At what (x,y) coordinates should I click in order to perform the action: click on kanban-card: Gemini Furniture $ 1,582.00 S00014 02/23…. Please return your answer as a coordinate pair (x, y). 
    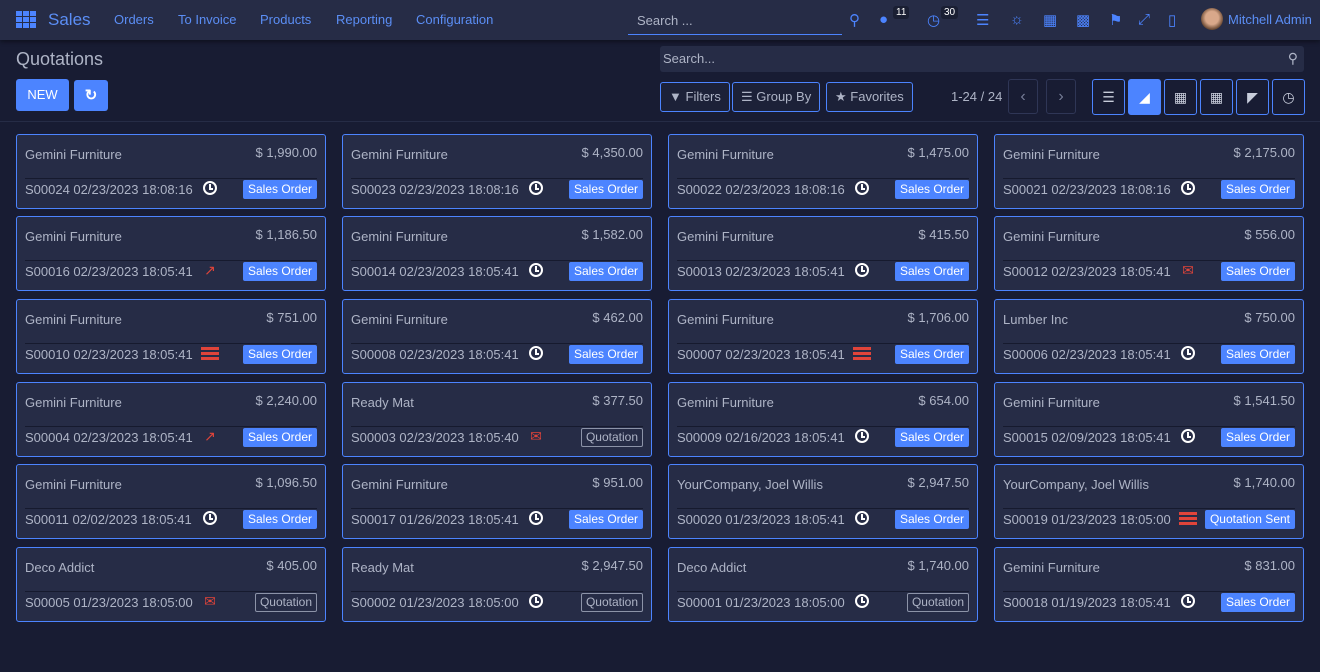
    Looking at the image, I should click on (497, 253).